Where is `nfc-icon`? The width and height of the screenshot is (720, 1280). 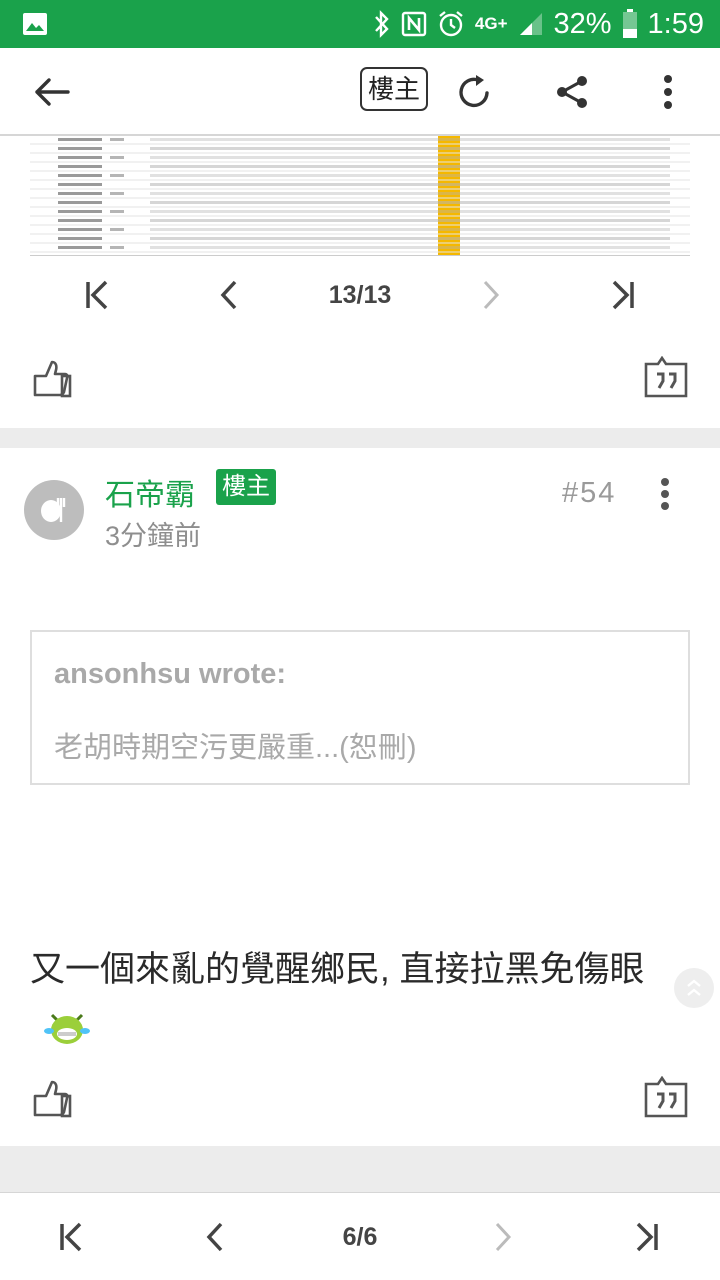
nfc-icon is located at coordinates (414, 24).